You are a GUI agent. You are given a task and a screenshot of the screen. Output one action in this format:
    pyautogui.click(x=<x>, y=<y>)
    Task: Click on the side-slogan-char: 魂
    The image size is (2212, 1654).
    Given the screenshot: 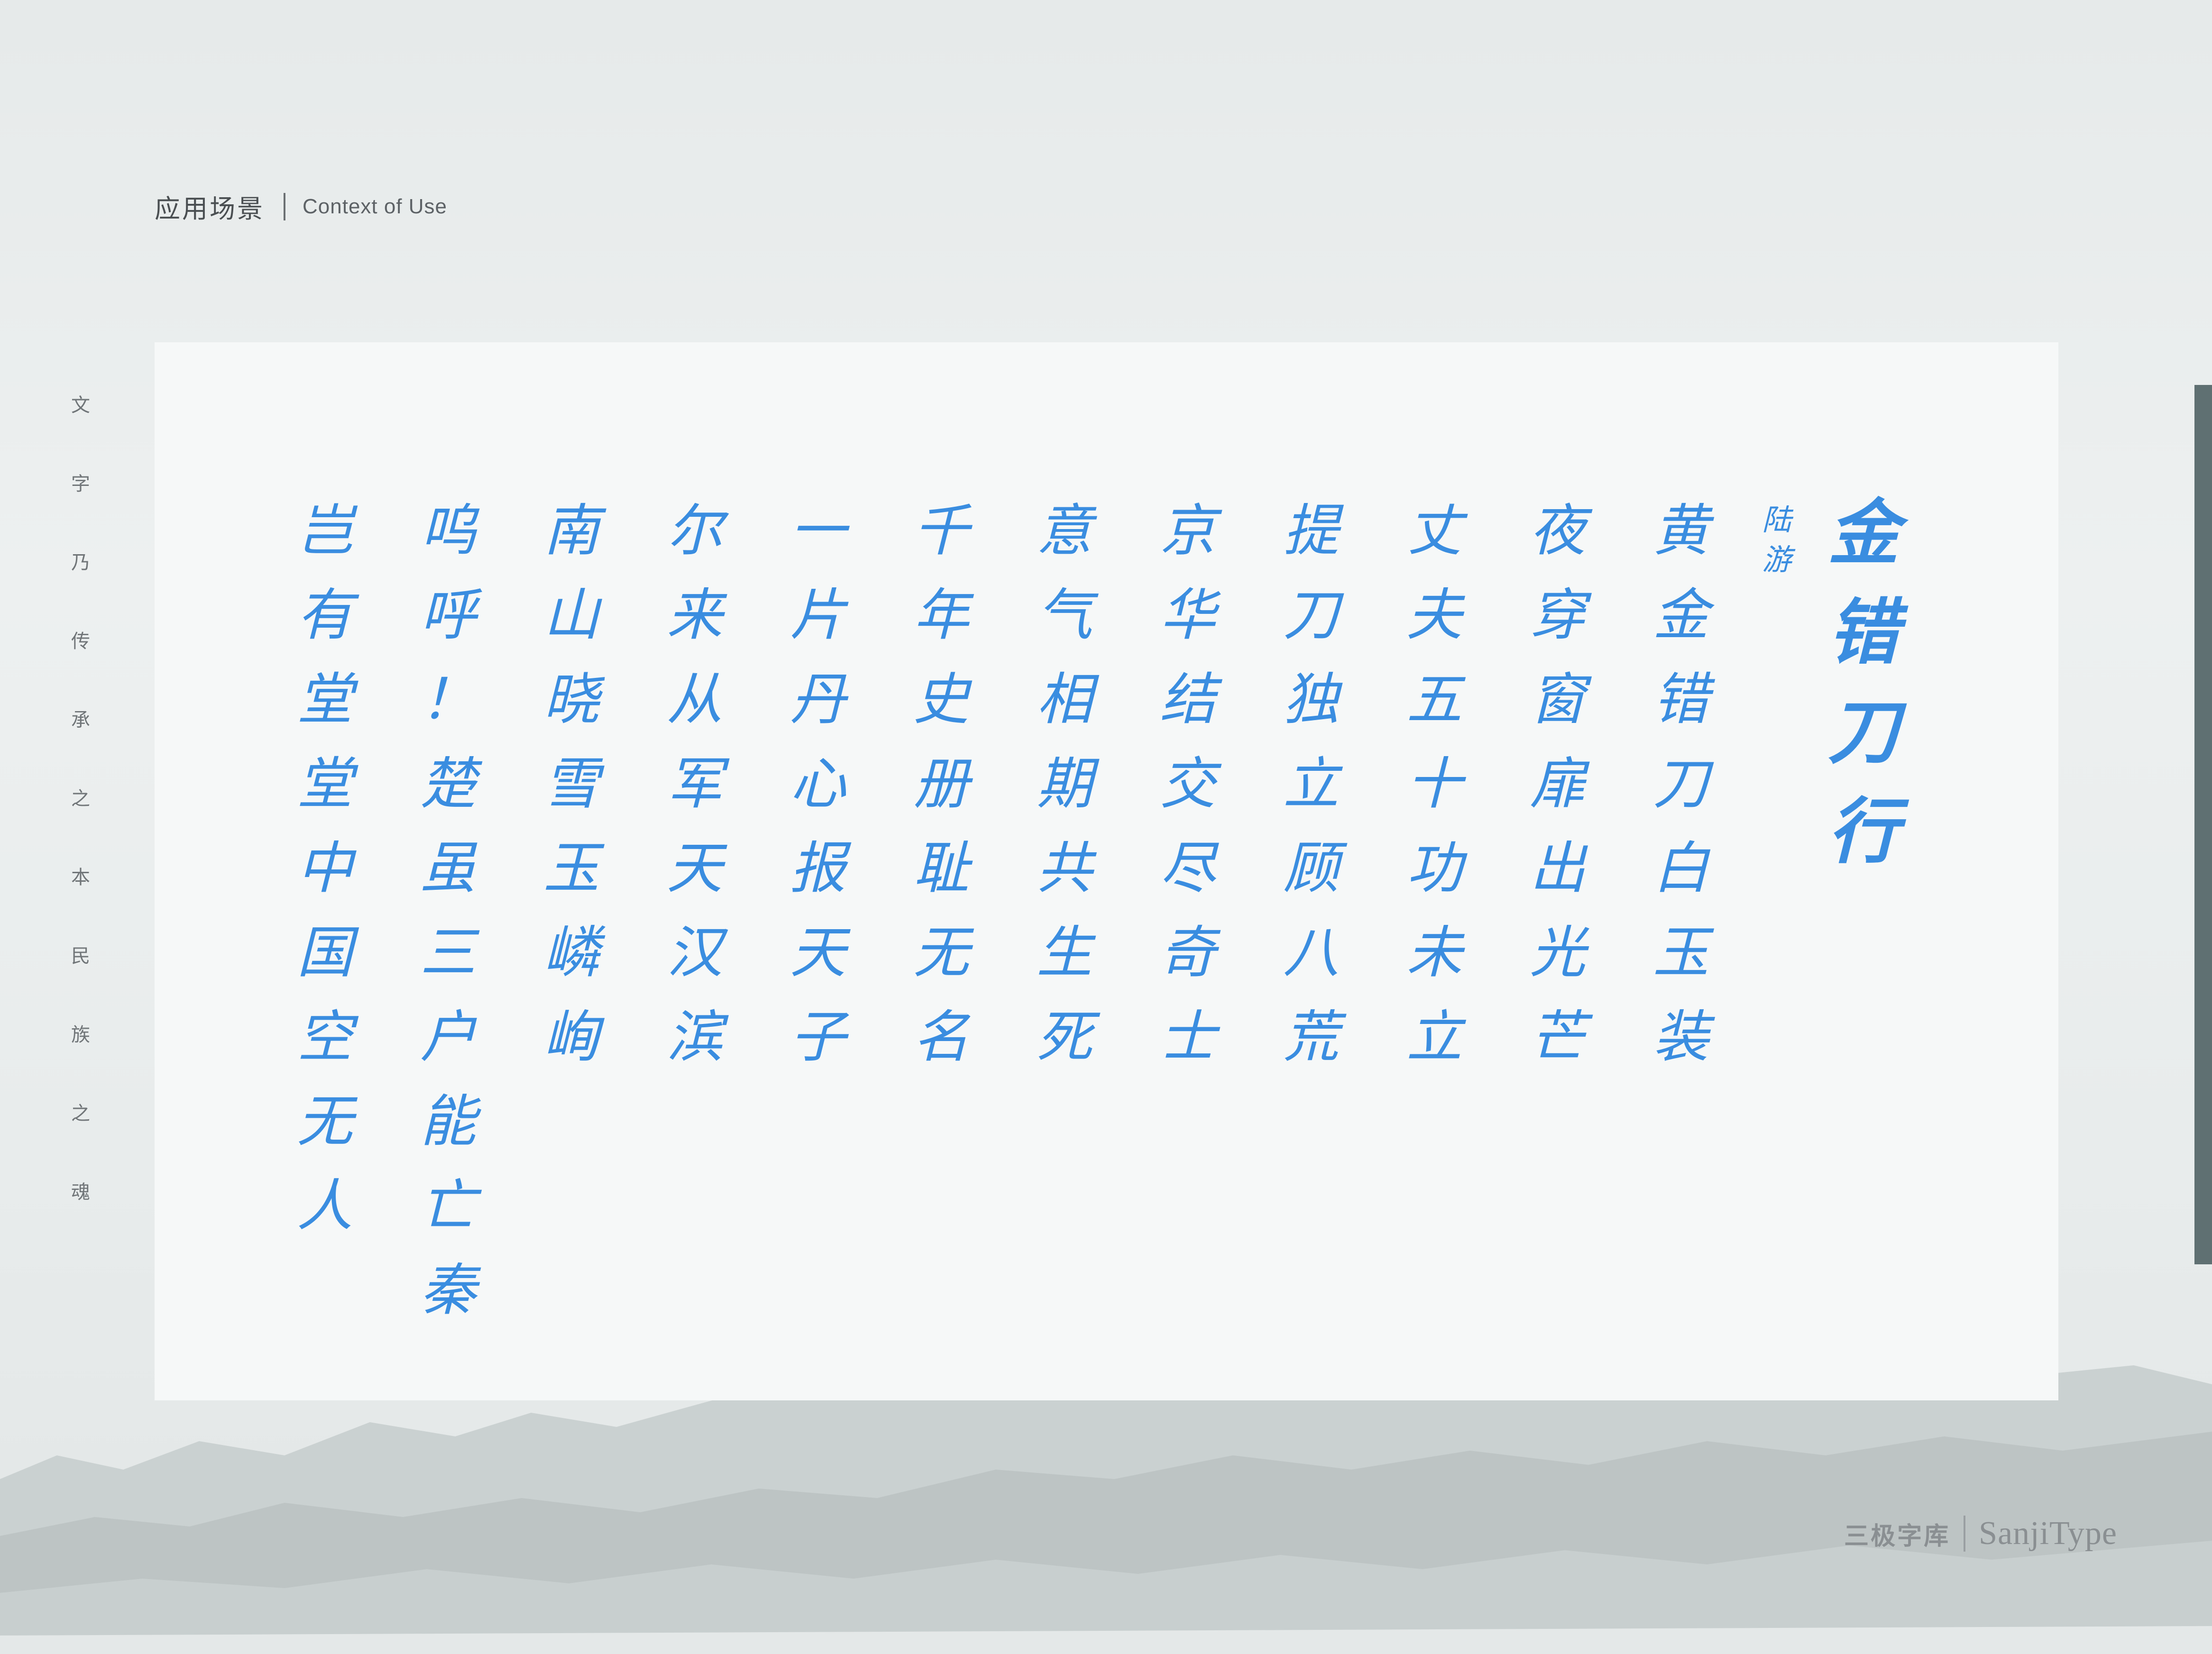 What is the action you would take?
    pyautogui.click(x=80, y=1192)
    